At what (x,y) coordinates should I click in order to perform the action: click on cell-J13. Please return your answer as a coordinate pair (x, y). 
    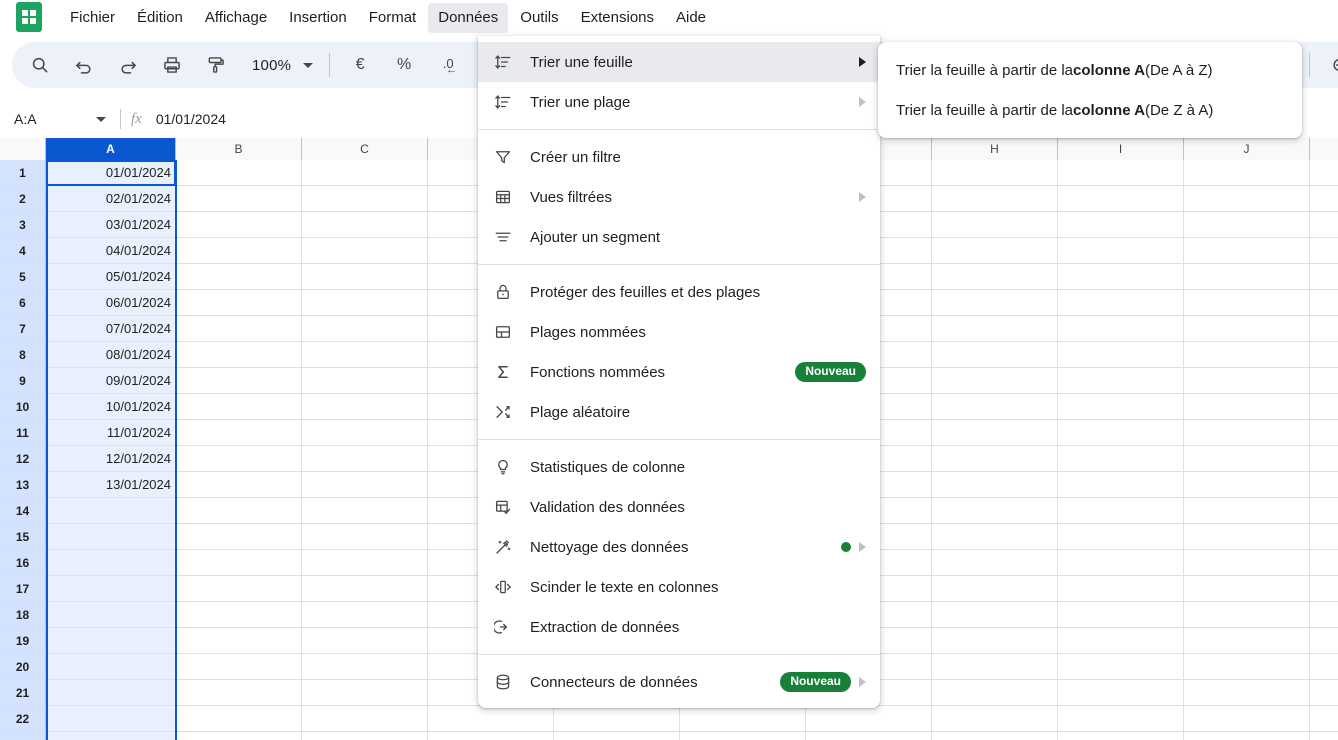
    Looking at the image, I should click on (1247, 485).